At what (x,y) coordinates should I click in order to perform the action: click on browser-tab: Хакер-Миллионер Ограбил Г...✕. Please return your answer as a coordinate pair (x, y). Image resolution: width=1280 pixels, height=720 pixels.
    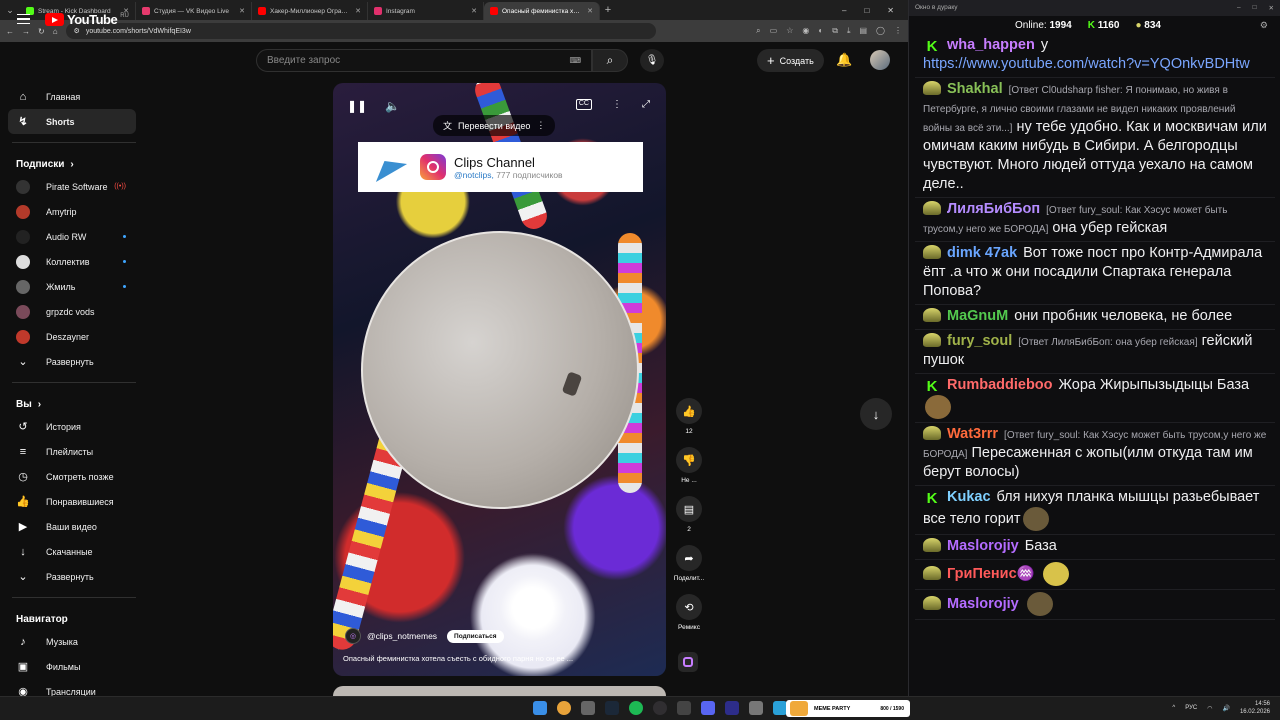
    Looking at the image, I should click on (310, 11).